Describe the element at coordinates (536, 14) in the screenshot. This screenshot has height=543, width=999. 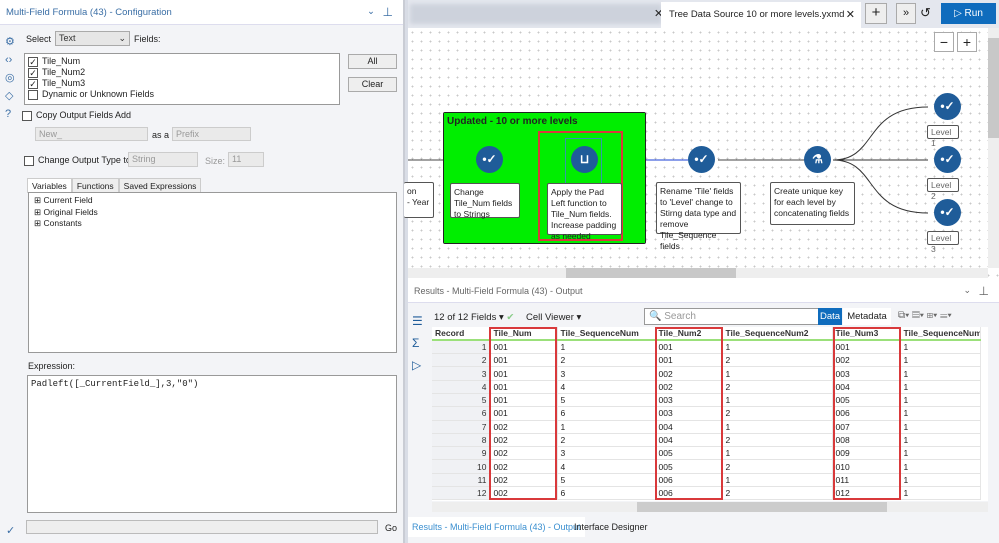
I see `blurred-tabs` at that location.